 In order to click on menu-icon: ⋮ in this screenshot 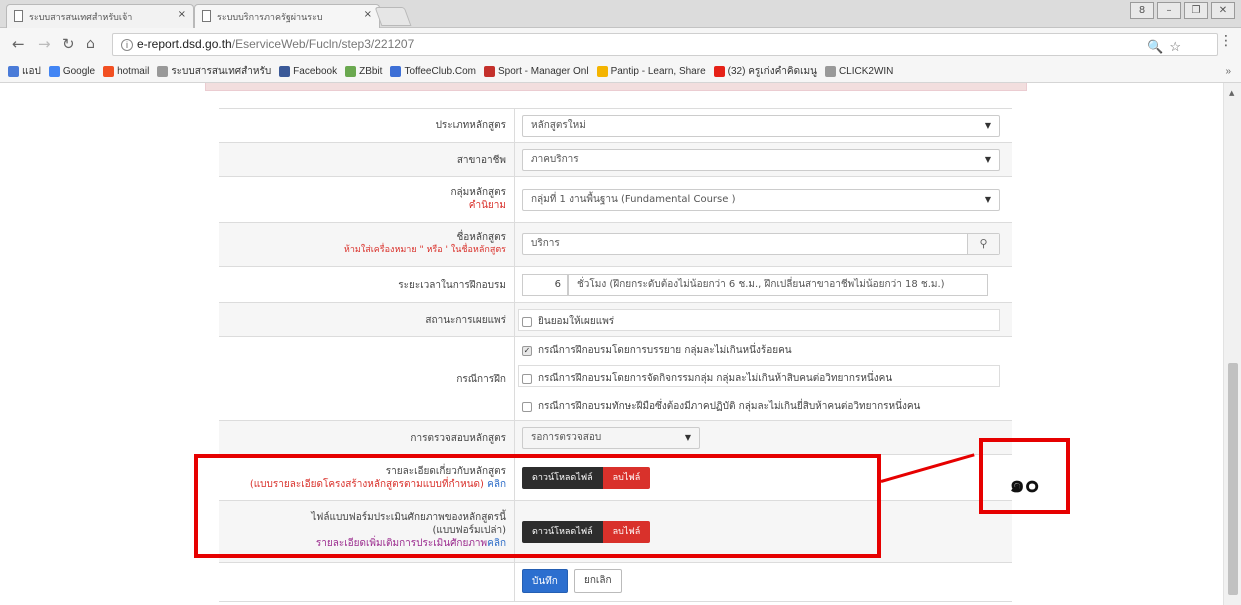, I will do `click(1226, 41)`.